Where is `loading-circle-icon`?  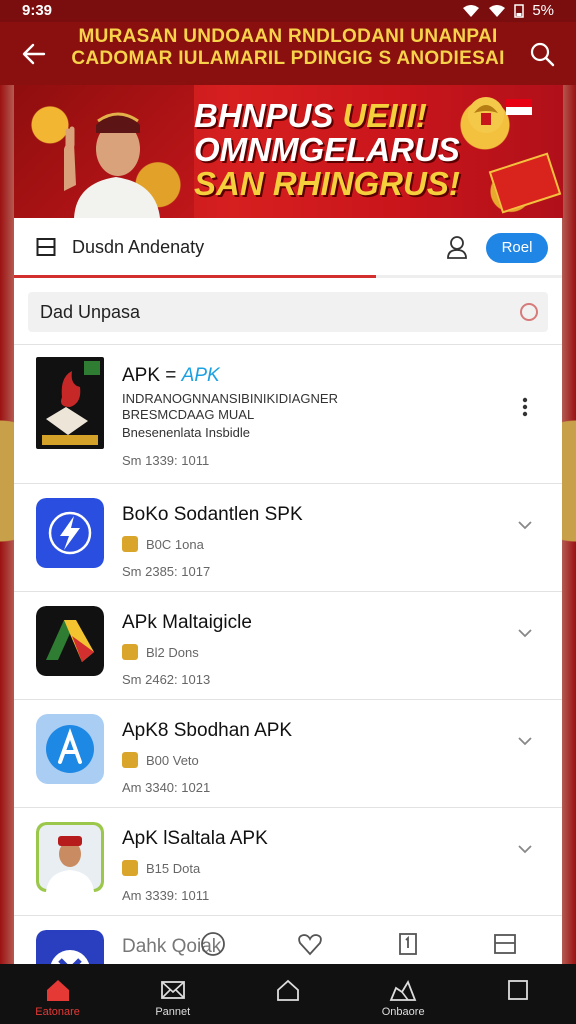
loading-circle-icon is located at coordinates (529, 312).